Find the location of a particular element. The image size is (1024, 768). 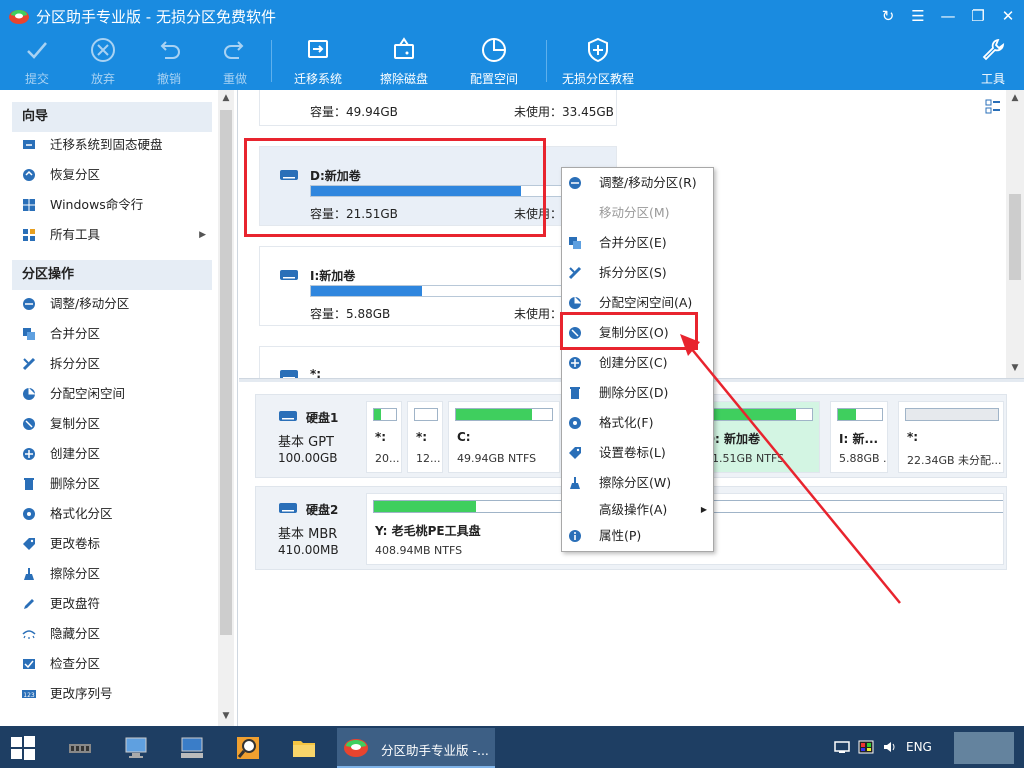

partition-card-c: 容量：49.94GB 未使用：33.45GB is located at coordinates (438, 108).